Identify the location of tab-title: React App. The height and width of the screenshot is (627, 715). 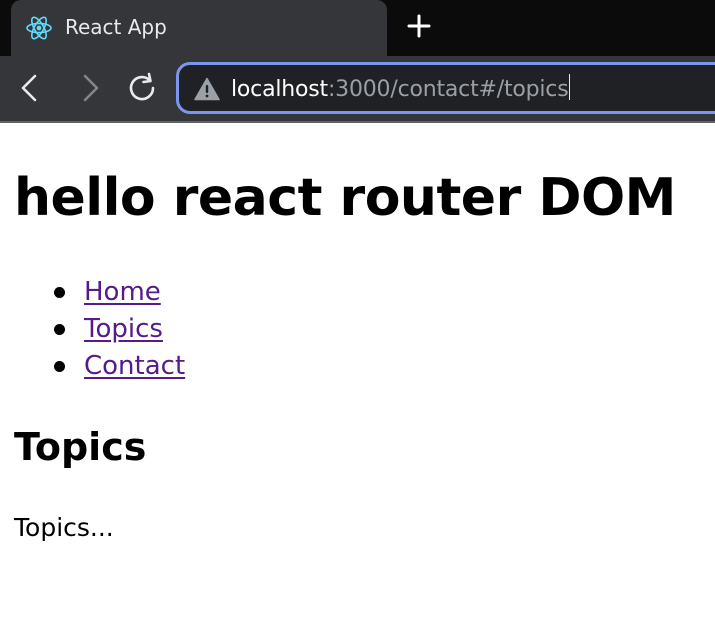
(116, 27).